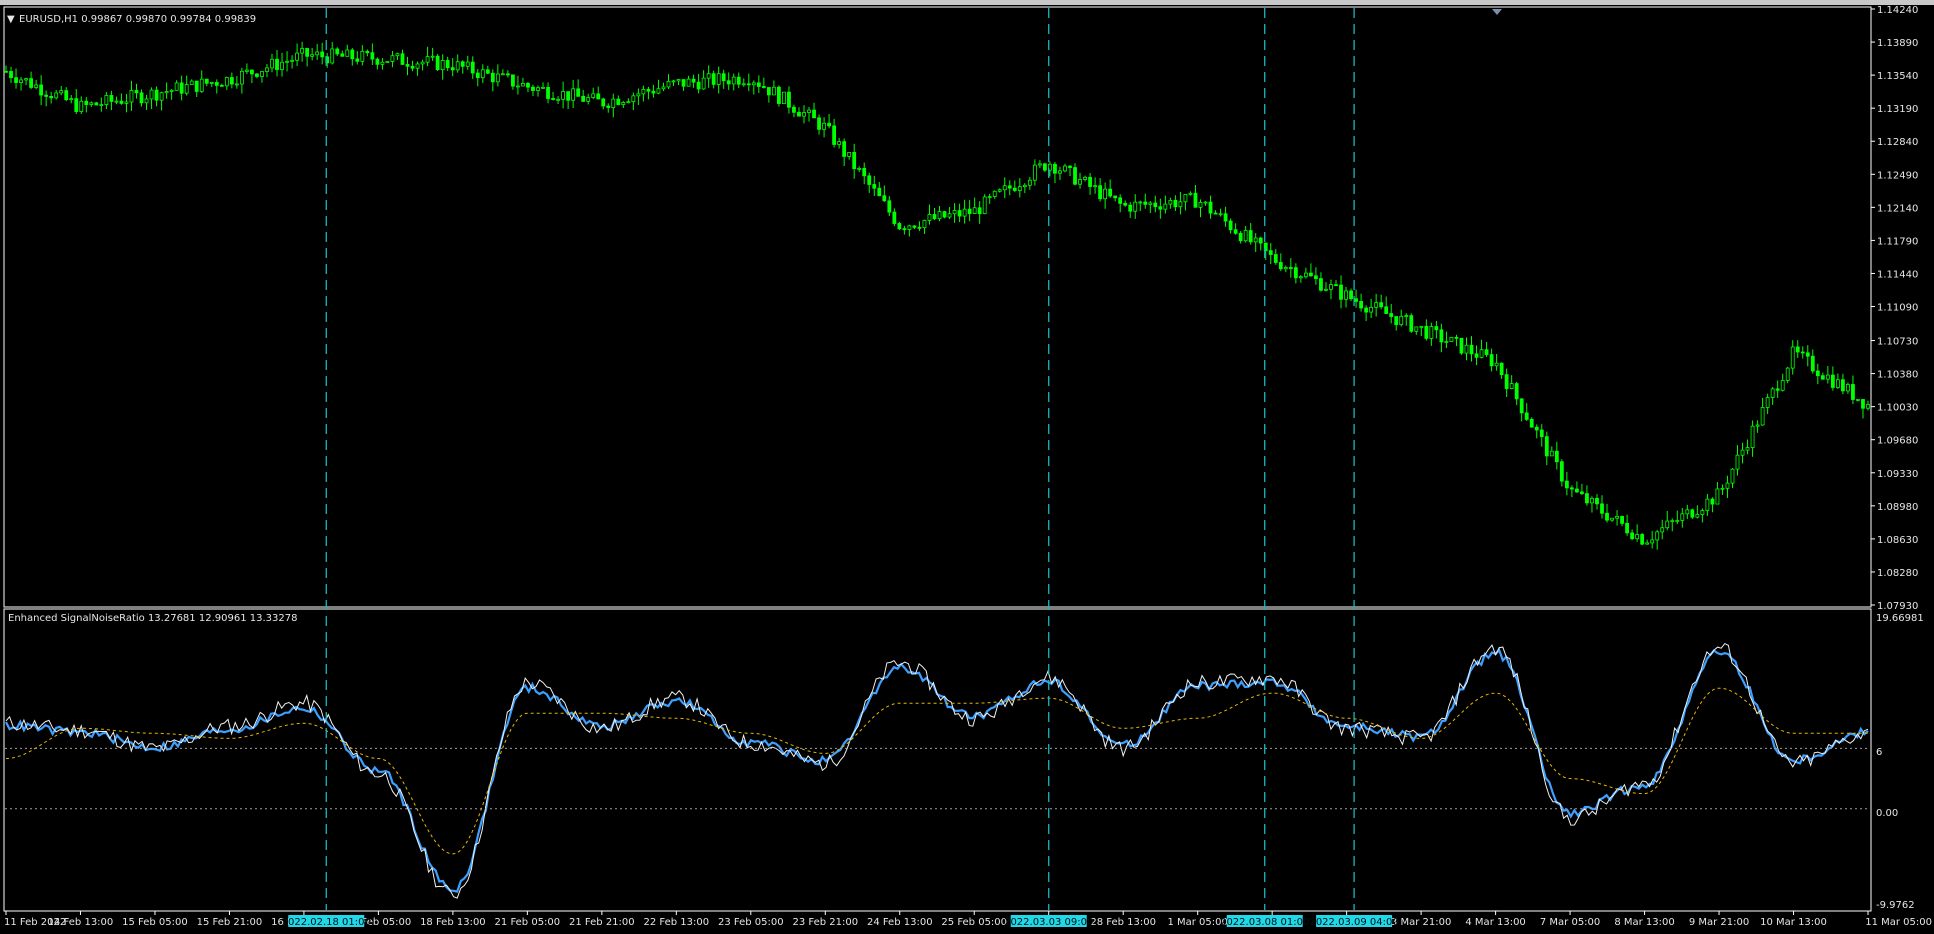 This screenshot has width=1934, height=934. Describe the element at coordinates (1897, 573) in the screenshot. I see `price-y-tick-label: 1.08280` at that location.